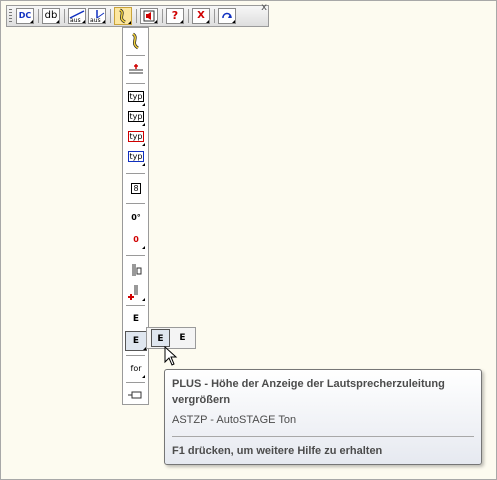 The width and height of the screenshot is (497, 480). What do you see at coordinates (10, 16) in the screenshot?
I see `toolbar-grip` at bounding box center [10, 16].